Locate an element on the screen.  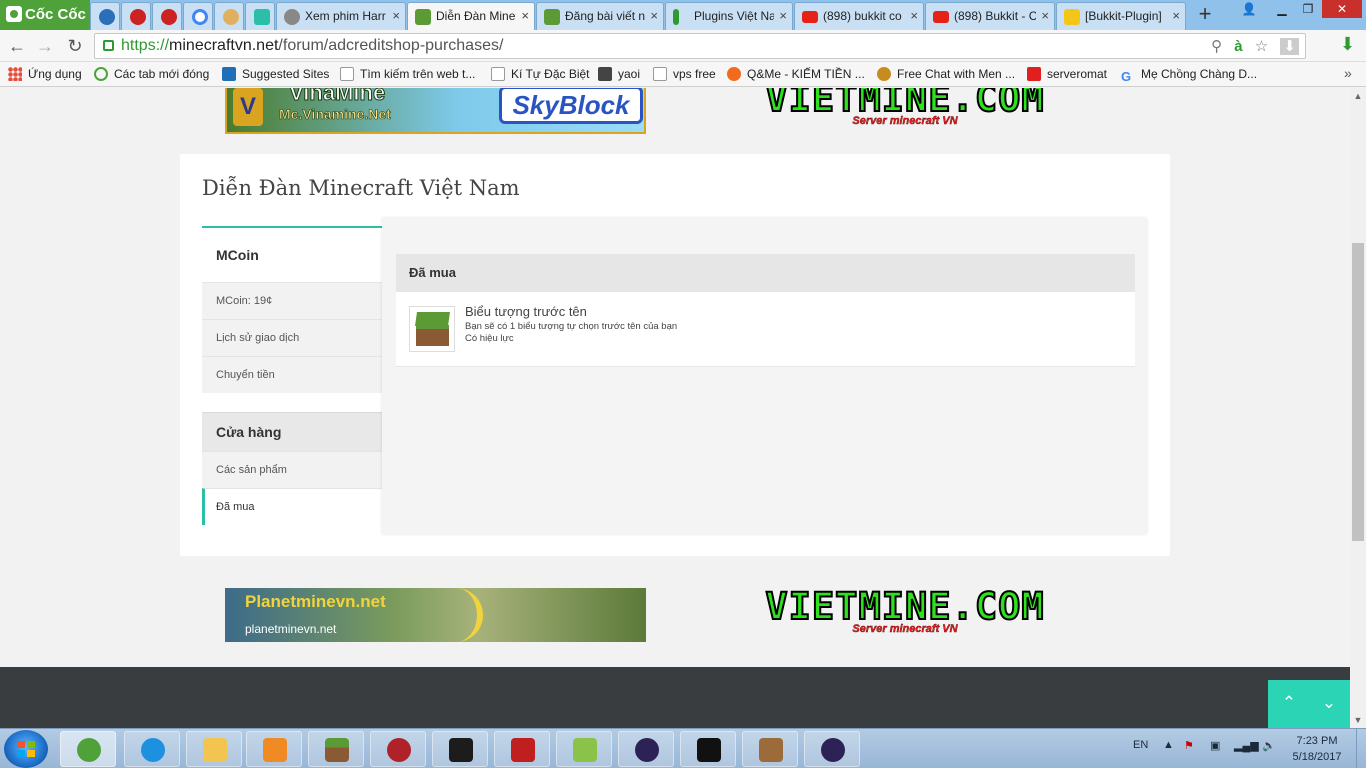
flag-icon: ⚑ is located at coordinates (1189, 745).